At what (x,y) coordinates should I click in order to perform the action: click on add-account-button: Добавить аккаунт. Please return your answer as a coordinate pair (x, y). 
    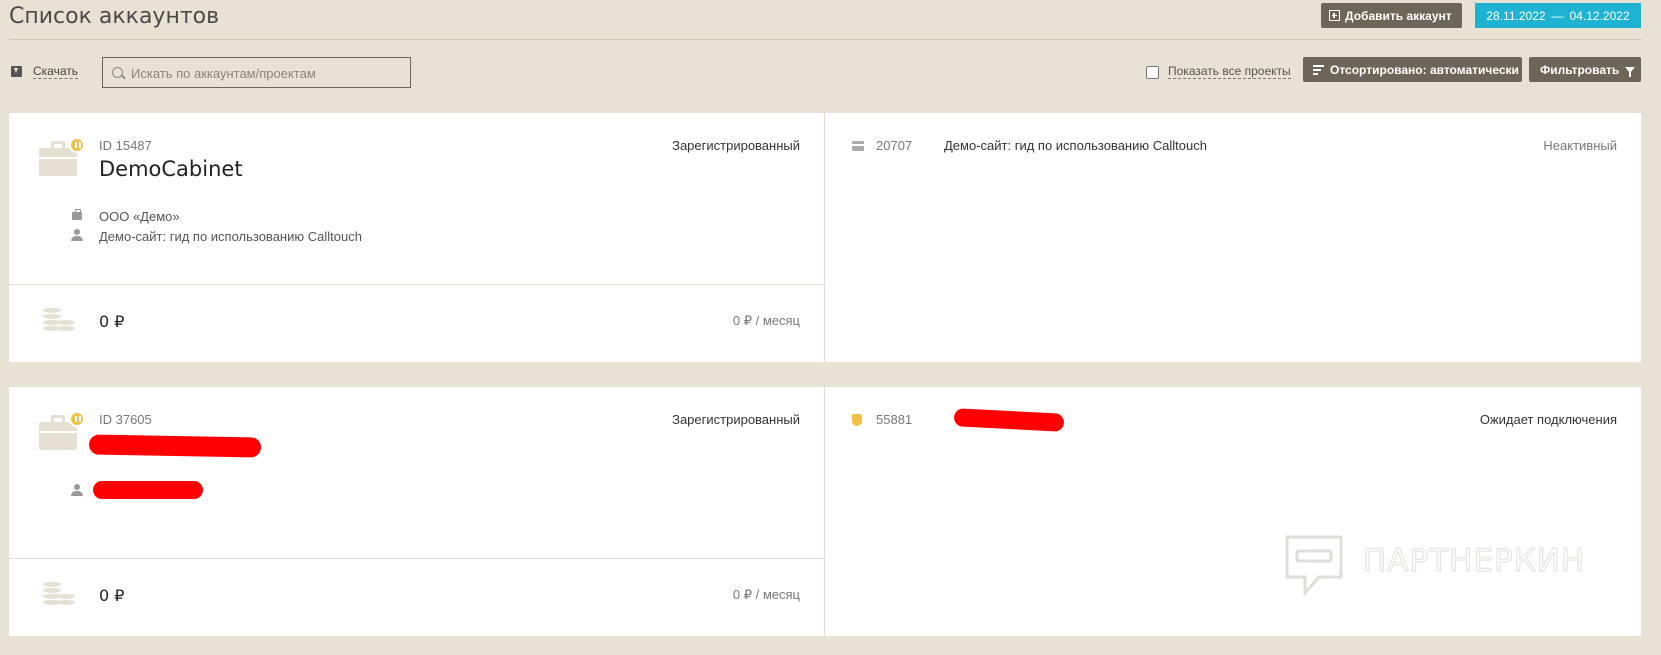
    Looking at the image, I should click on (1391, 15).